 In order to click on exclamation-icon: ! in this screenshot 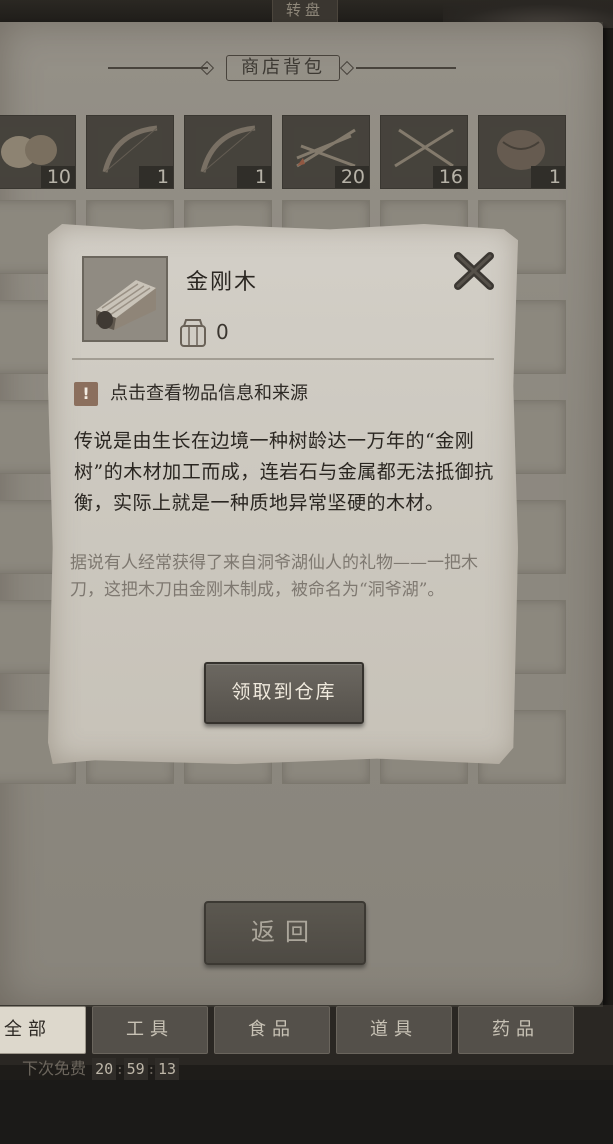, I will do `click(86, 394)`.